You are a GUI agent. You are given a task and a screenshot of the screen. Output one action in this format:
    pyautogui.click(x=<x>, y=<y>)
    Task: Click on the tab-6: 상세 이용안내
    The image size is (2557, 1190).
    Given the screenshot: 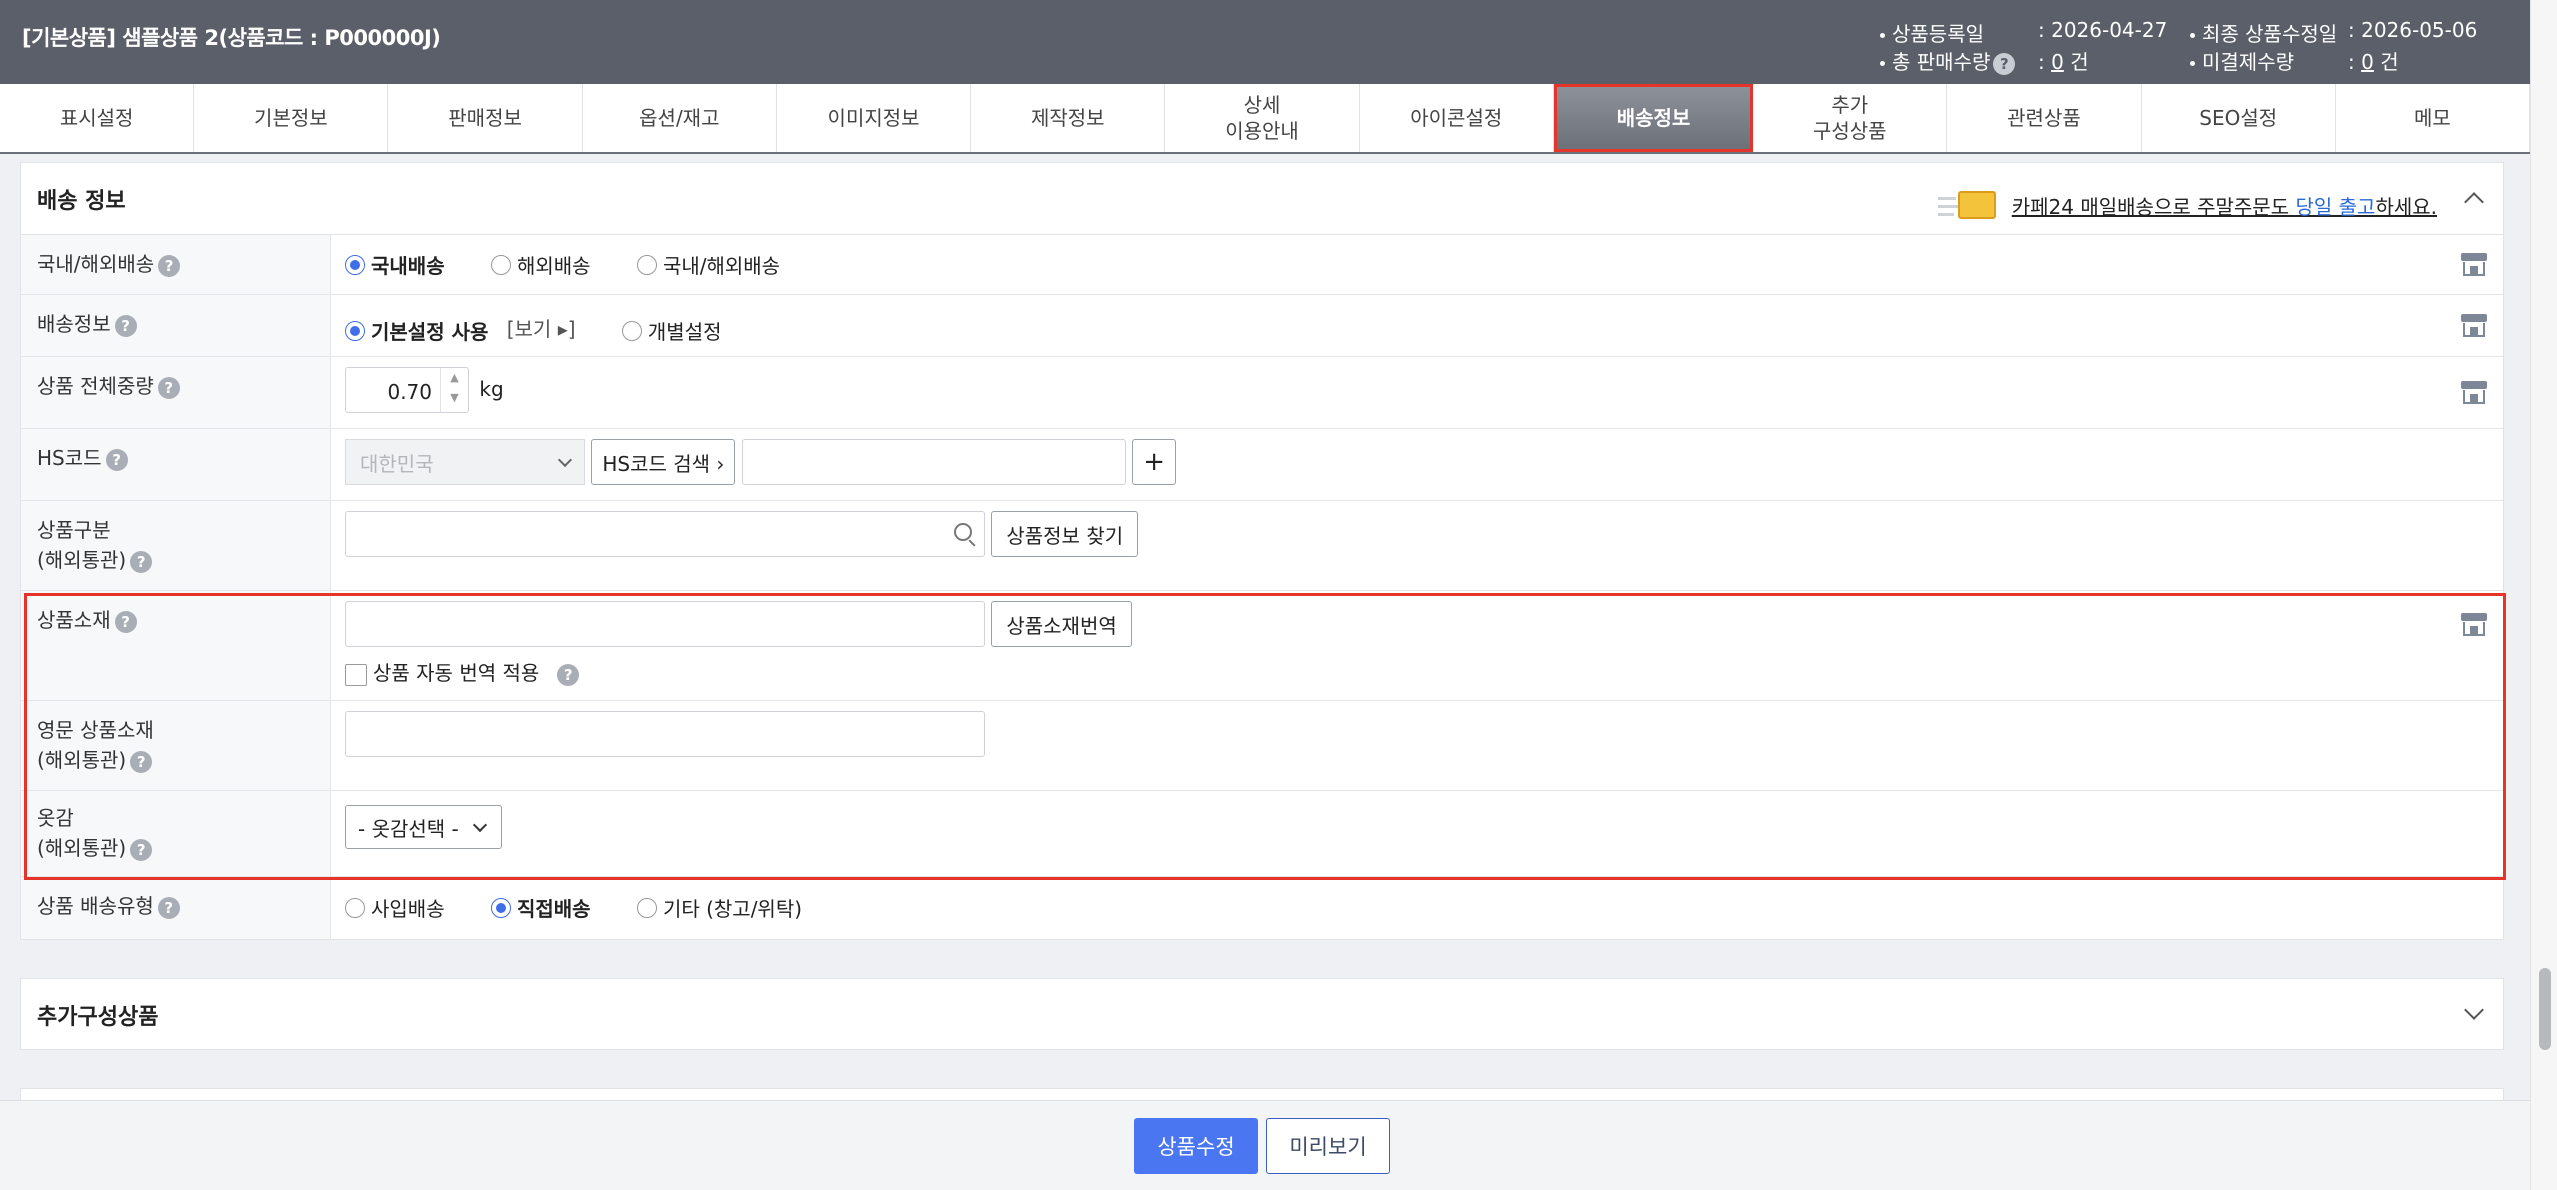 What is the action you would take?
    pyautogui.click(x=1262, y=118)
    